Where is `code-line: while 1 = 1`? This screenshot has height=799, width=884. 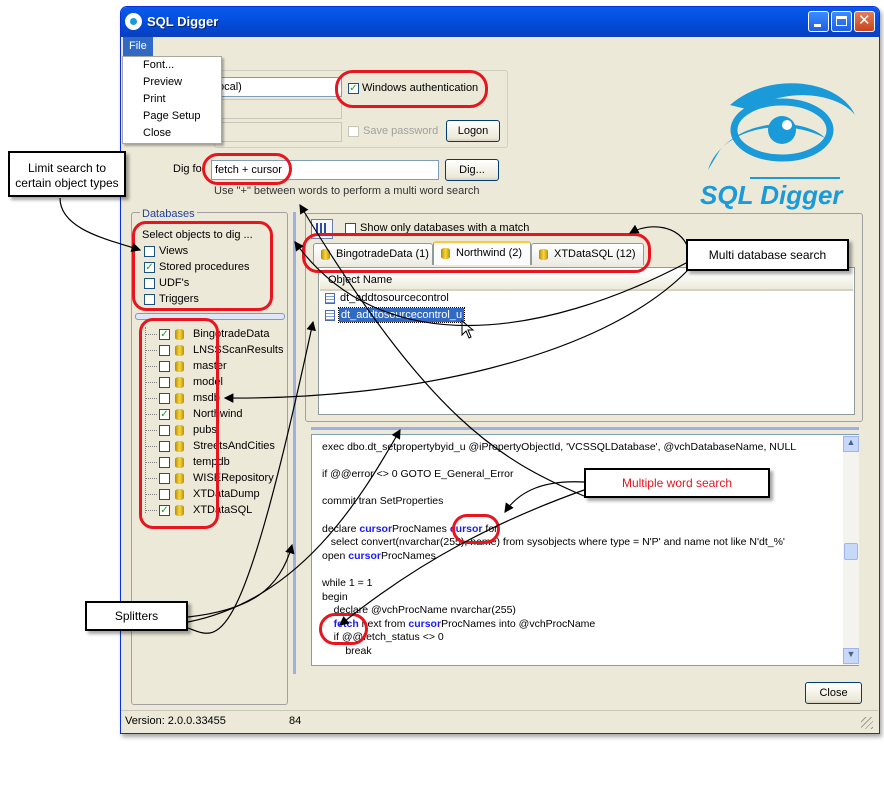
code-line: while 1 = 1 is located at coordinates (347, 583).